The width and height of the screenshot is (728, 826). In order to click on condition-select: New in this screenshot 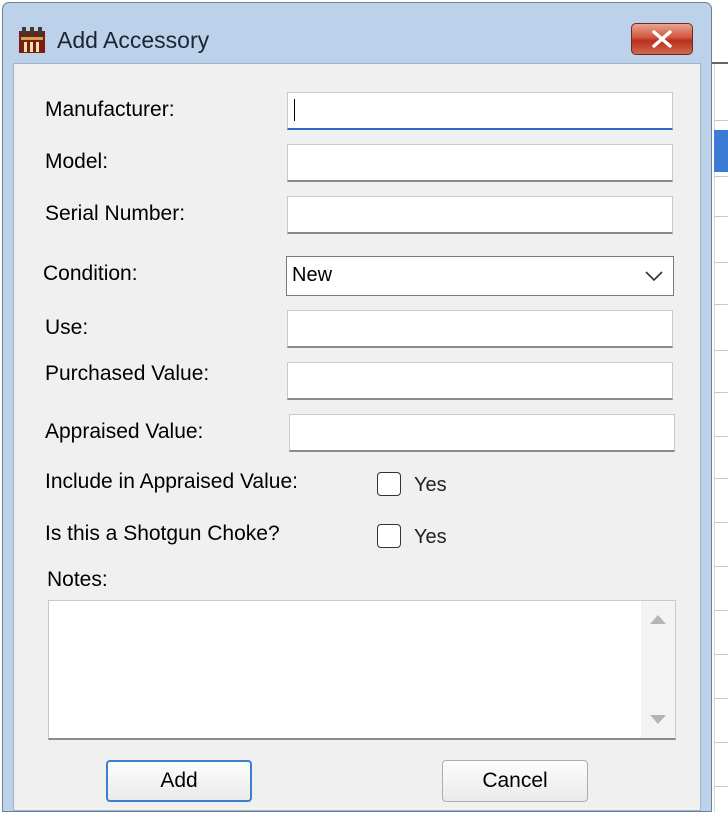, I will do `click(480, 276)`.